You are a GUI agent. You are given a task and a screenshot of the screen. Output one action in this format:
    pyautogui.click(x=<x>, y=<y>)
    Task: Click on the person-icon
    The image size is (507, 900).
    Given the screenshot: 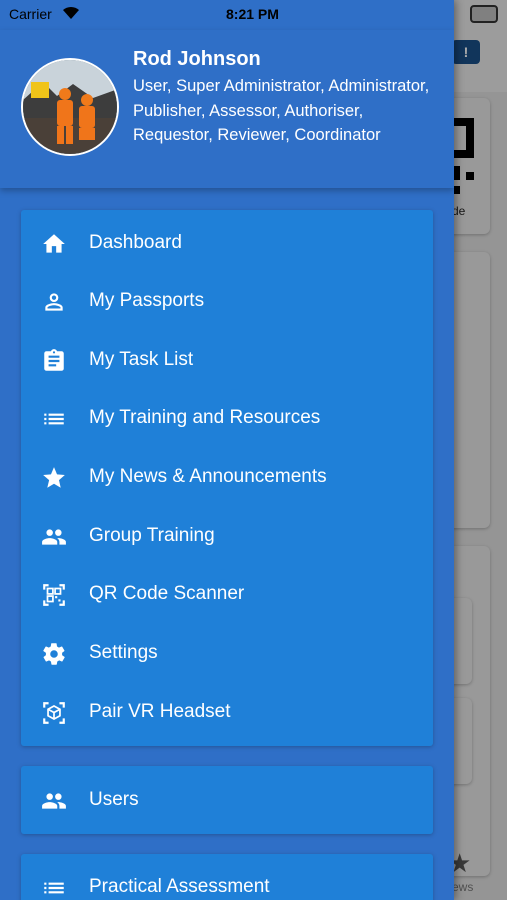 What is the action you would take?
    pyautogui.click(x=54, y=302)
    